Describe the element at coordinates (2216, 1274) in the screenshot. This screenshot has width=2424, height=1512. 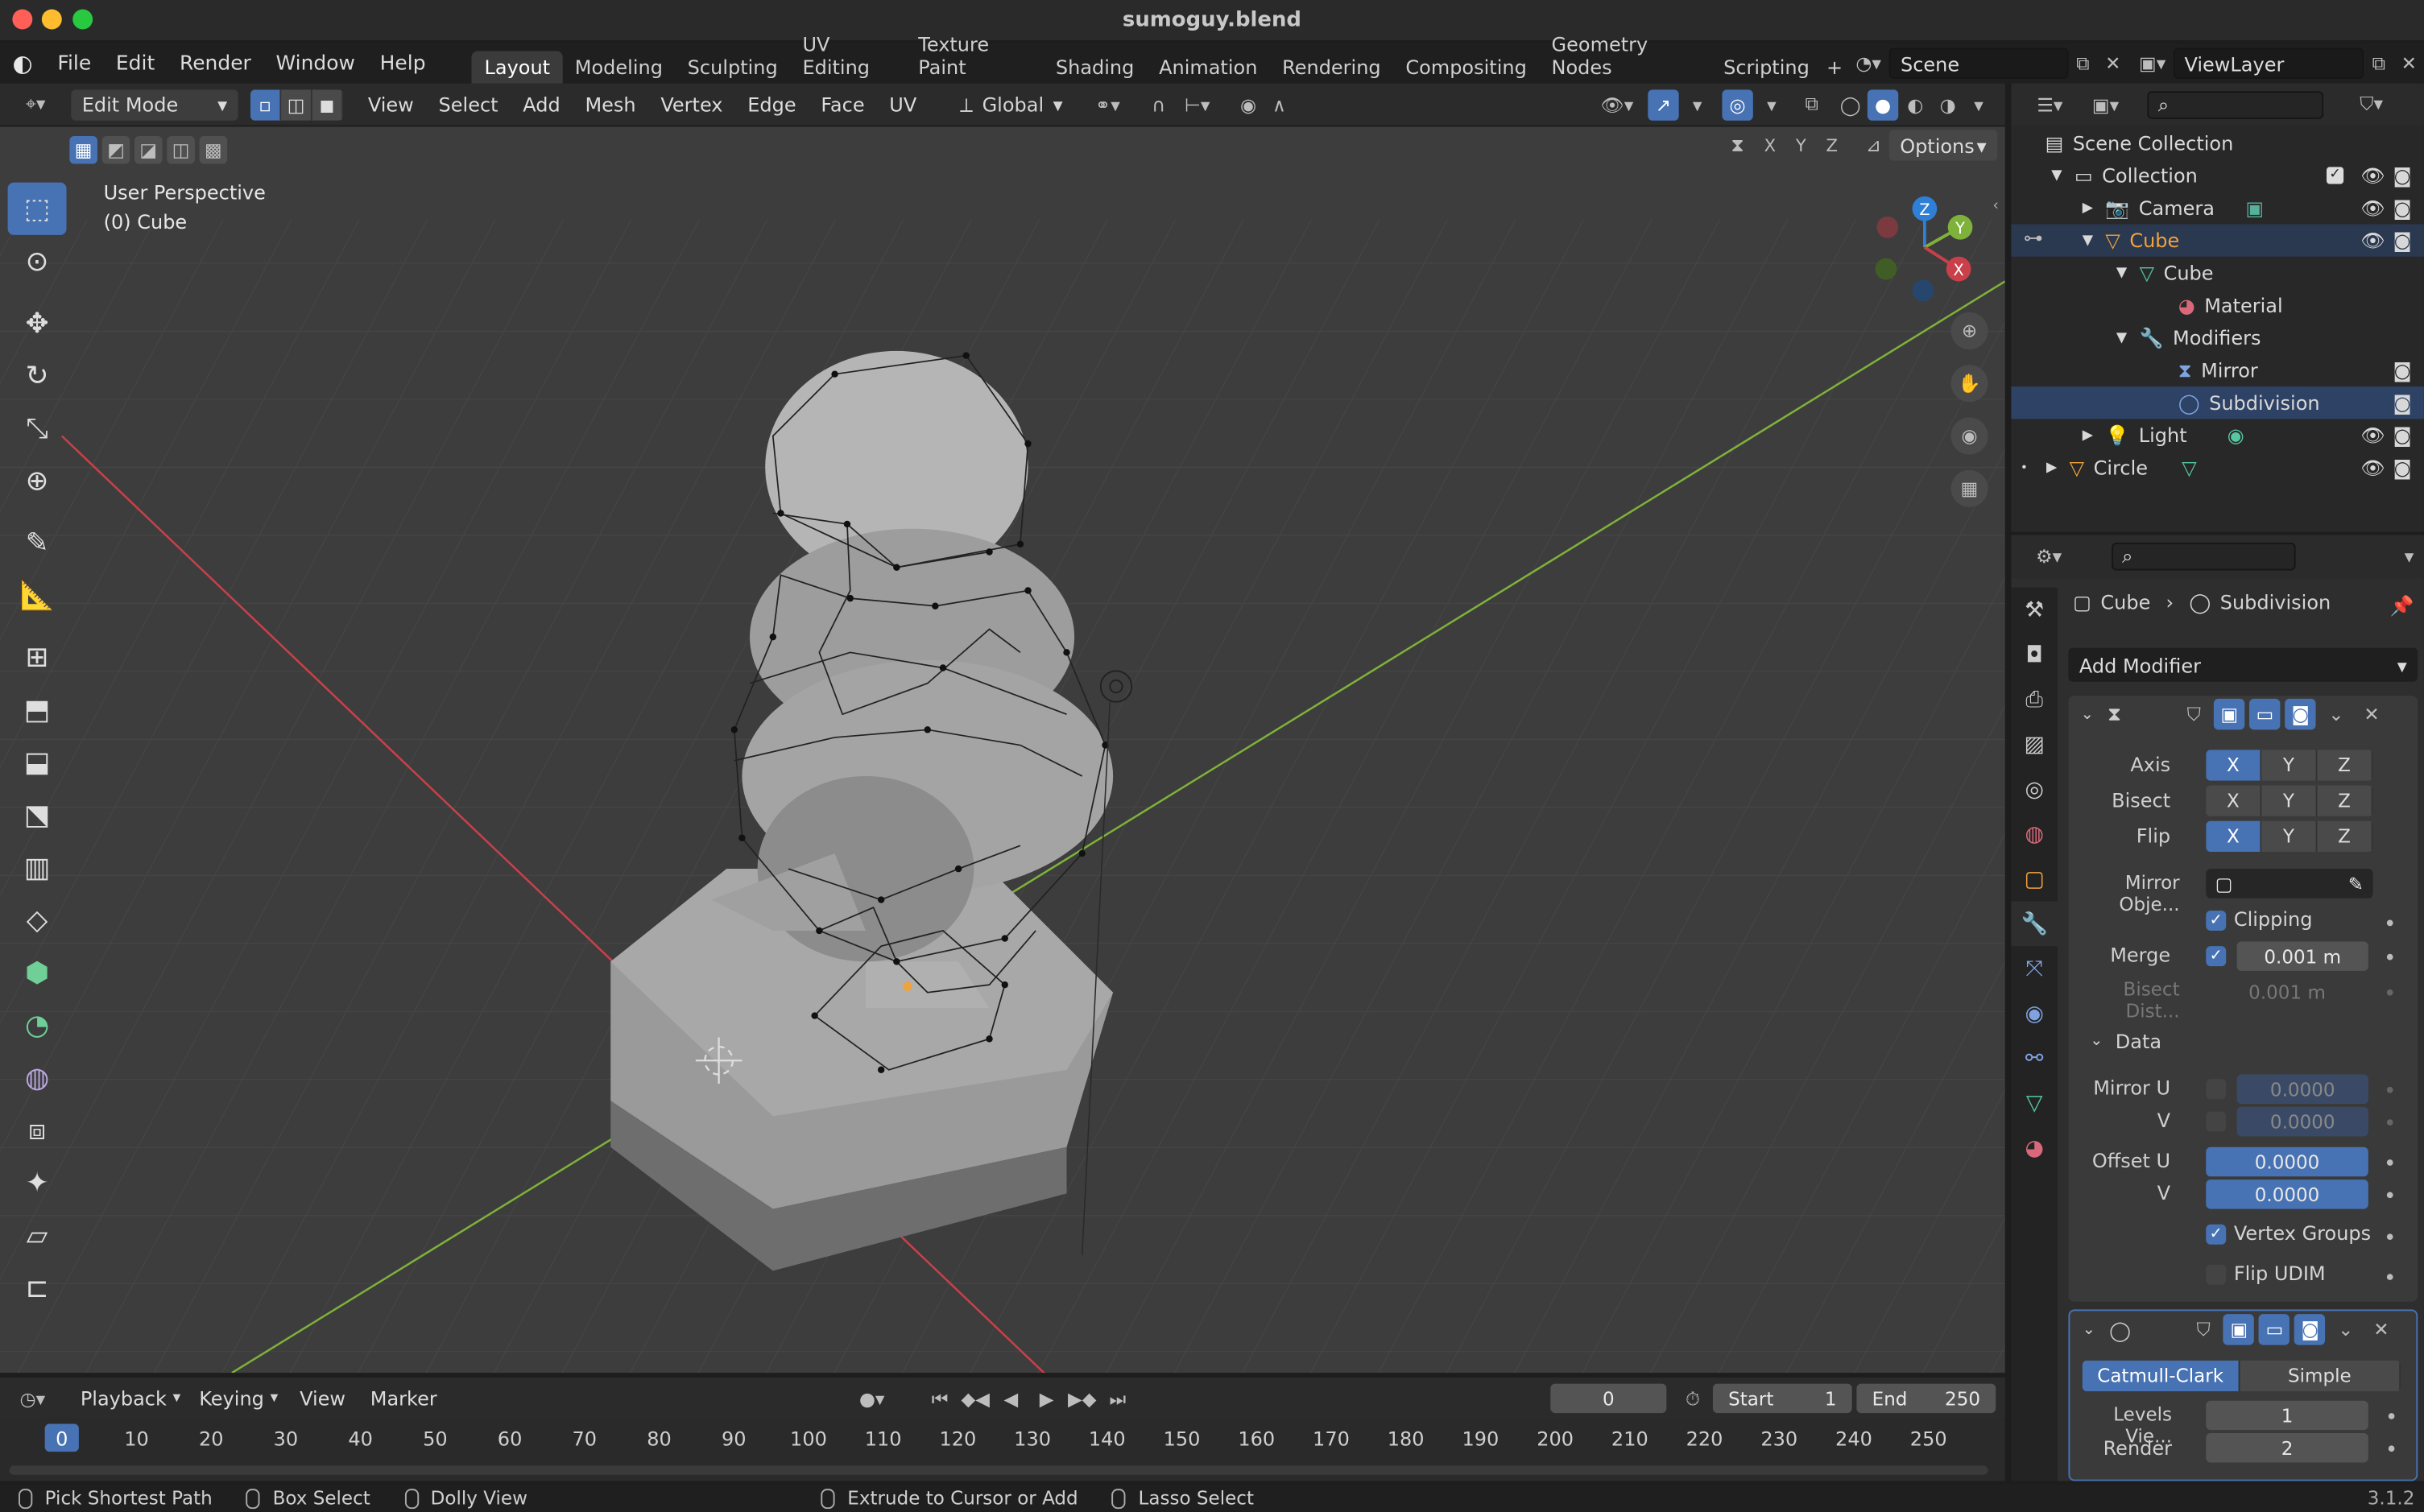
I see `flip-udim-checkbox` at that location.